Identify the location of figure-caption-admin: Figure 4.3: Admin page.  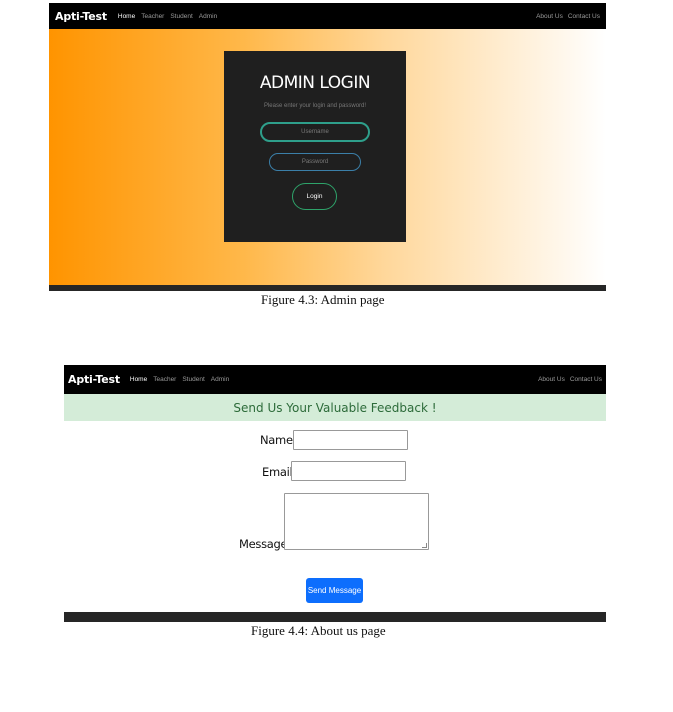
(323, 299).